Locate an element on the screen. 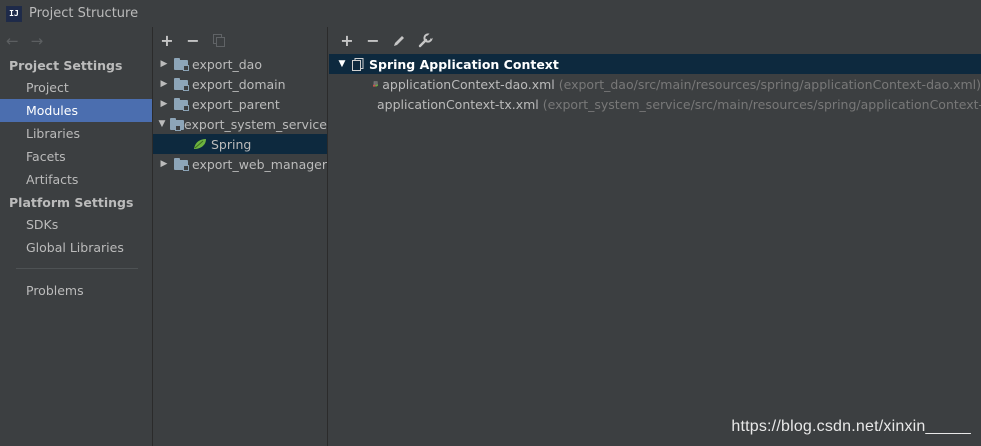 The height and width of the screenshot is (446, 981). app-icon-text: IJ is located at coordinates (14, 13).